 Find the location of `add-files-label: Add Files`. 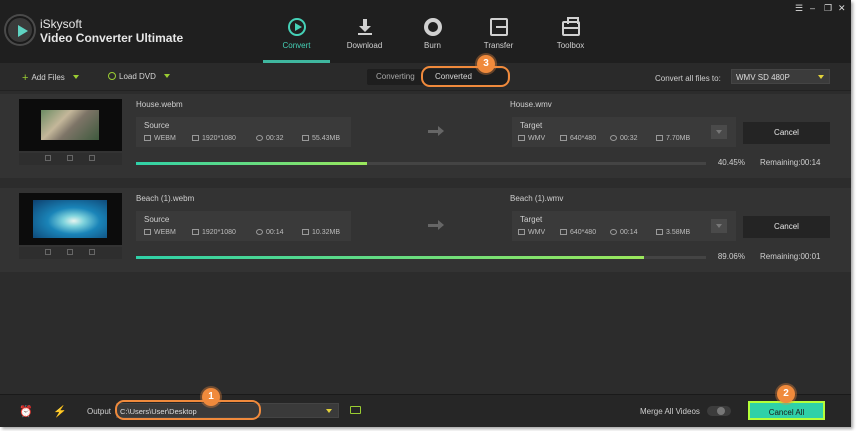

add-files-label: Add Files is located at coordinates (48, 77).